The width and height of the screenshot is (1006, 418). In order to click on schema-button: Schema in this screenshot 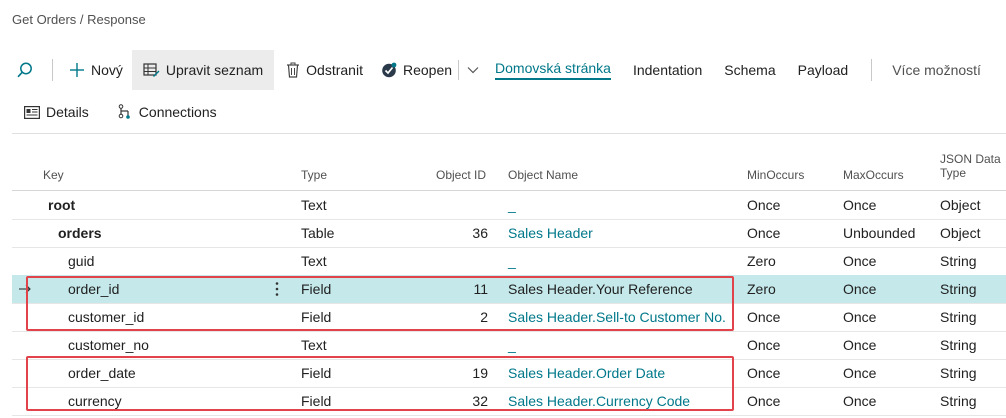, I will do `click(749, 70)`.